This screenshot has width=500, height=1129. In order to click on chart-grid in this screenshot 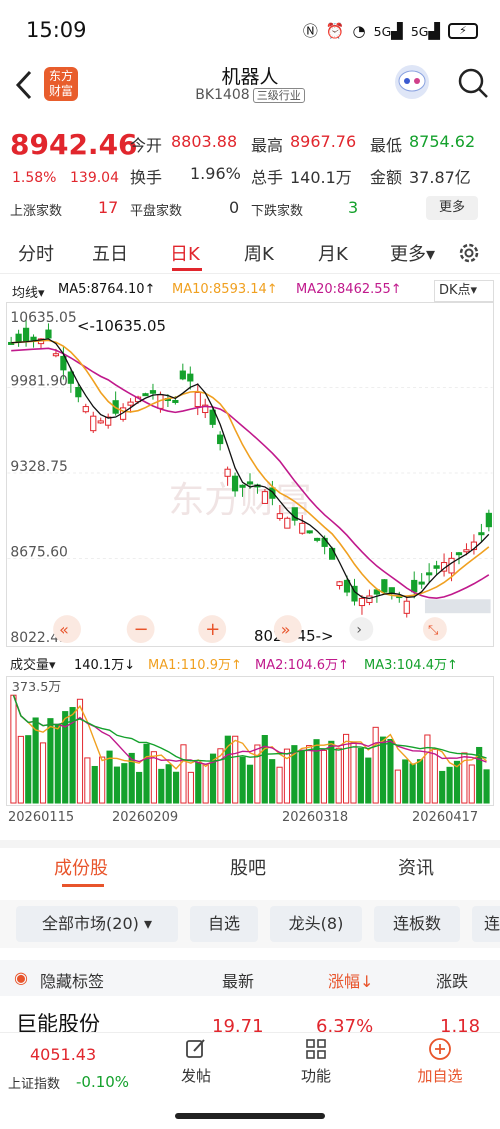, I will do `click(250, 473)`.